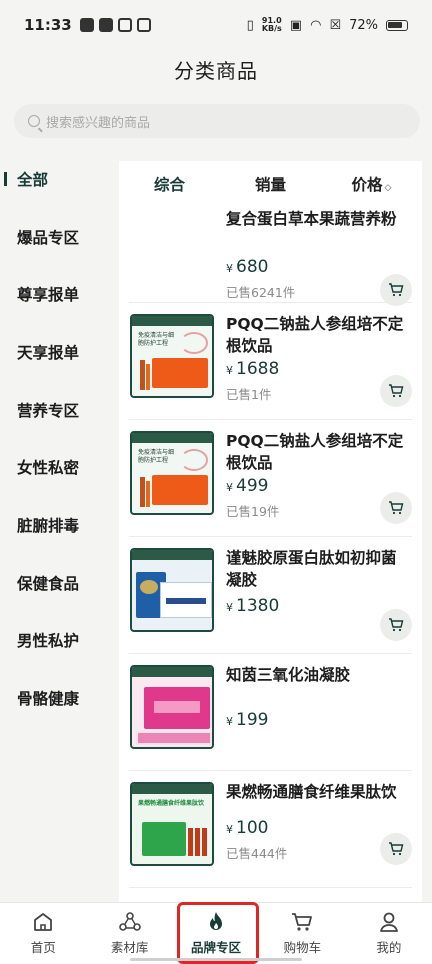  I want to click on product-item: 复合蛋白草本果蔬营养粉 ¥680 已售6241件, so click(270, 254).